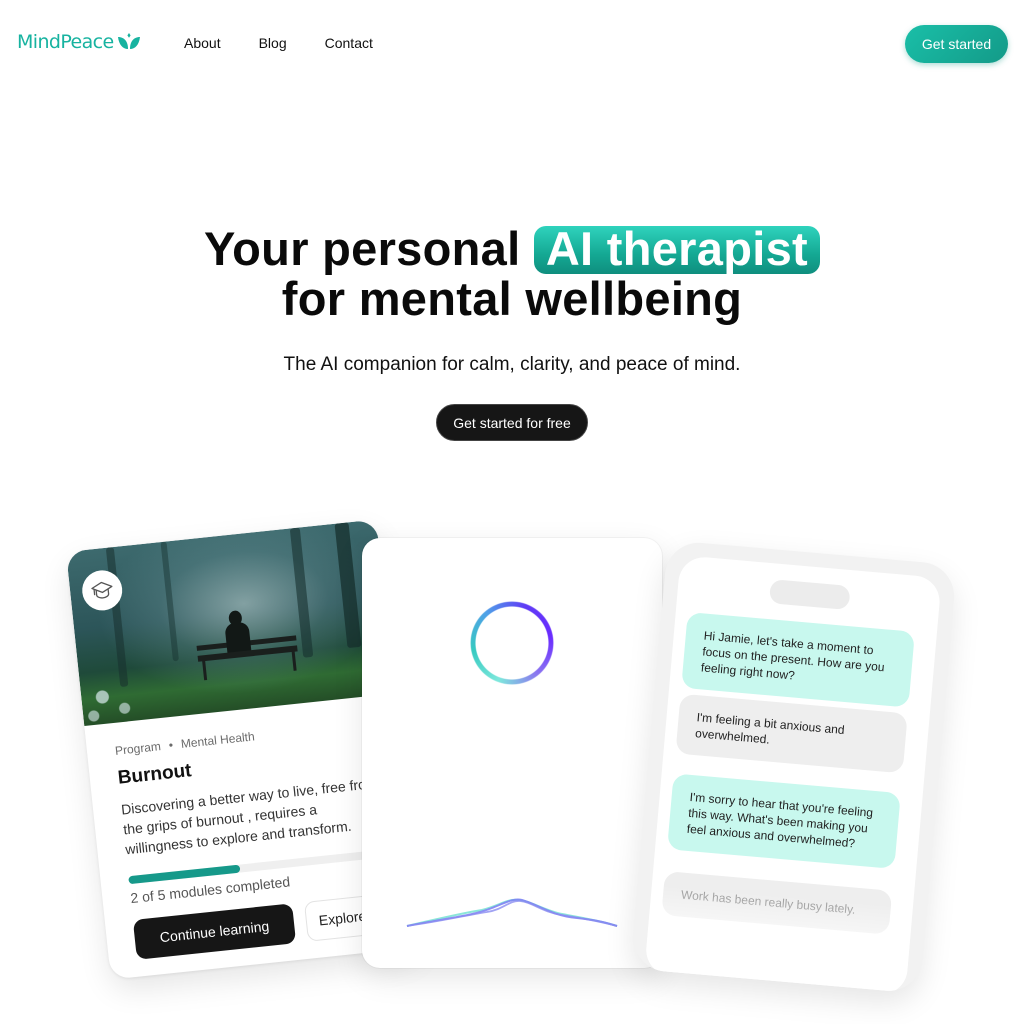  Describe the element at coordinates (214, 931) in the screenshot. I see `continue-learning-button: Continue learning` at that location.